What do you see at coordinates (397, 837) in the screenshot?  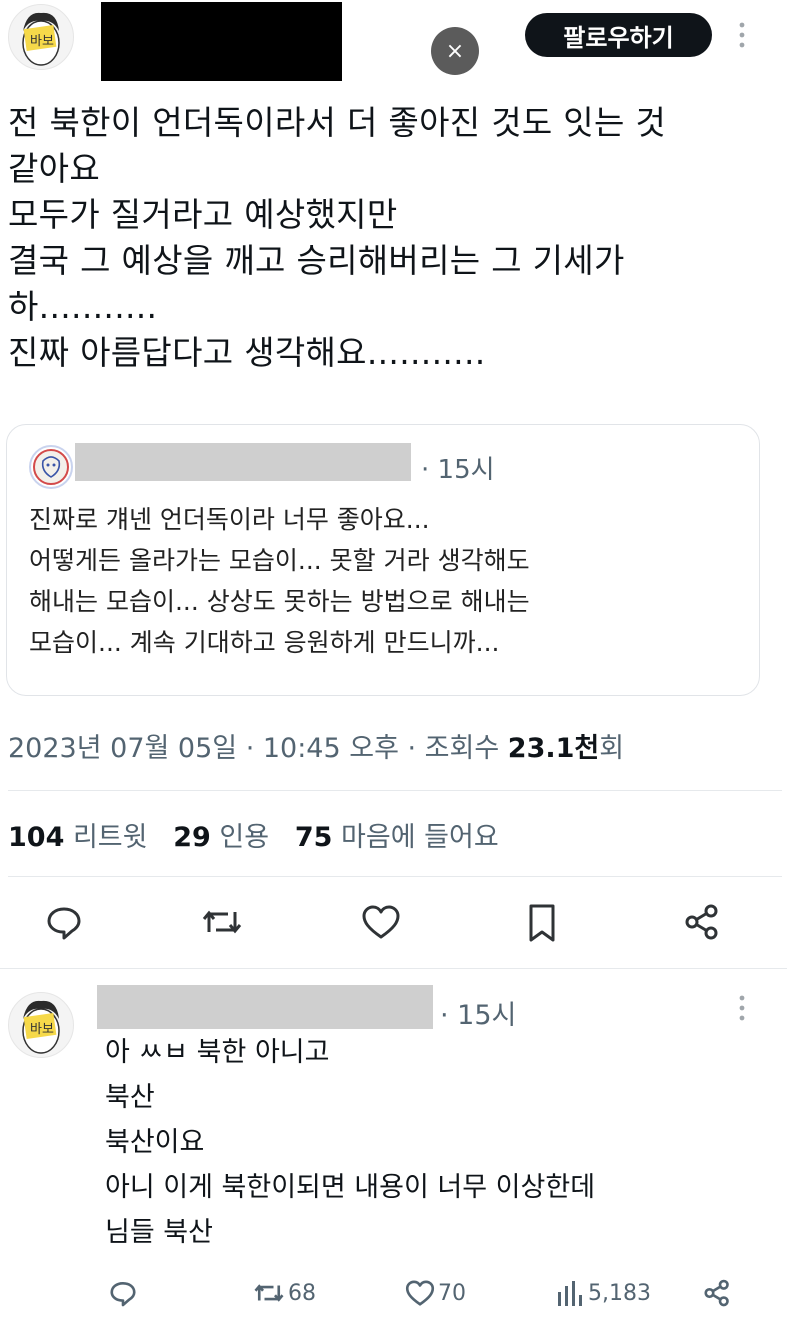 I see `likes-stat: 75 마음에 들어요` at bounding box center [397, 837].